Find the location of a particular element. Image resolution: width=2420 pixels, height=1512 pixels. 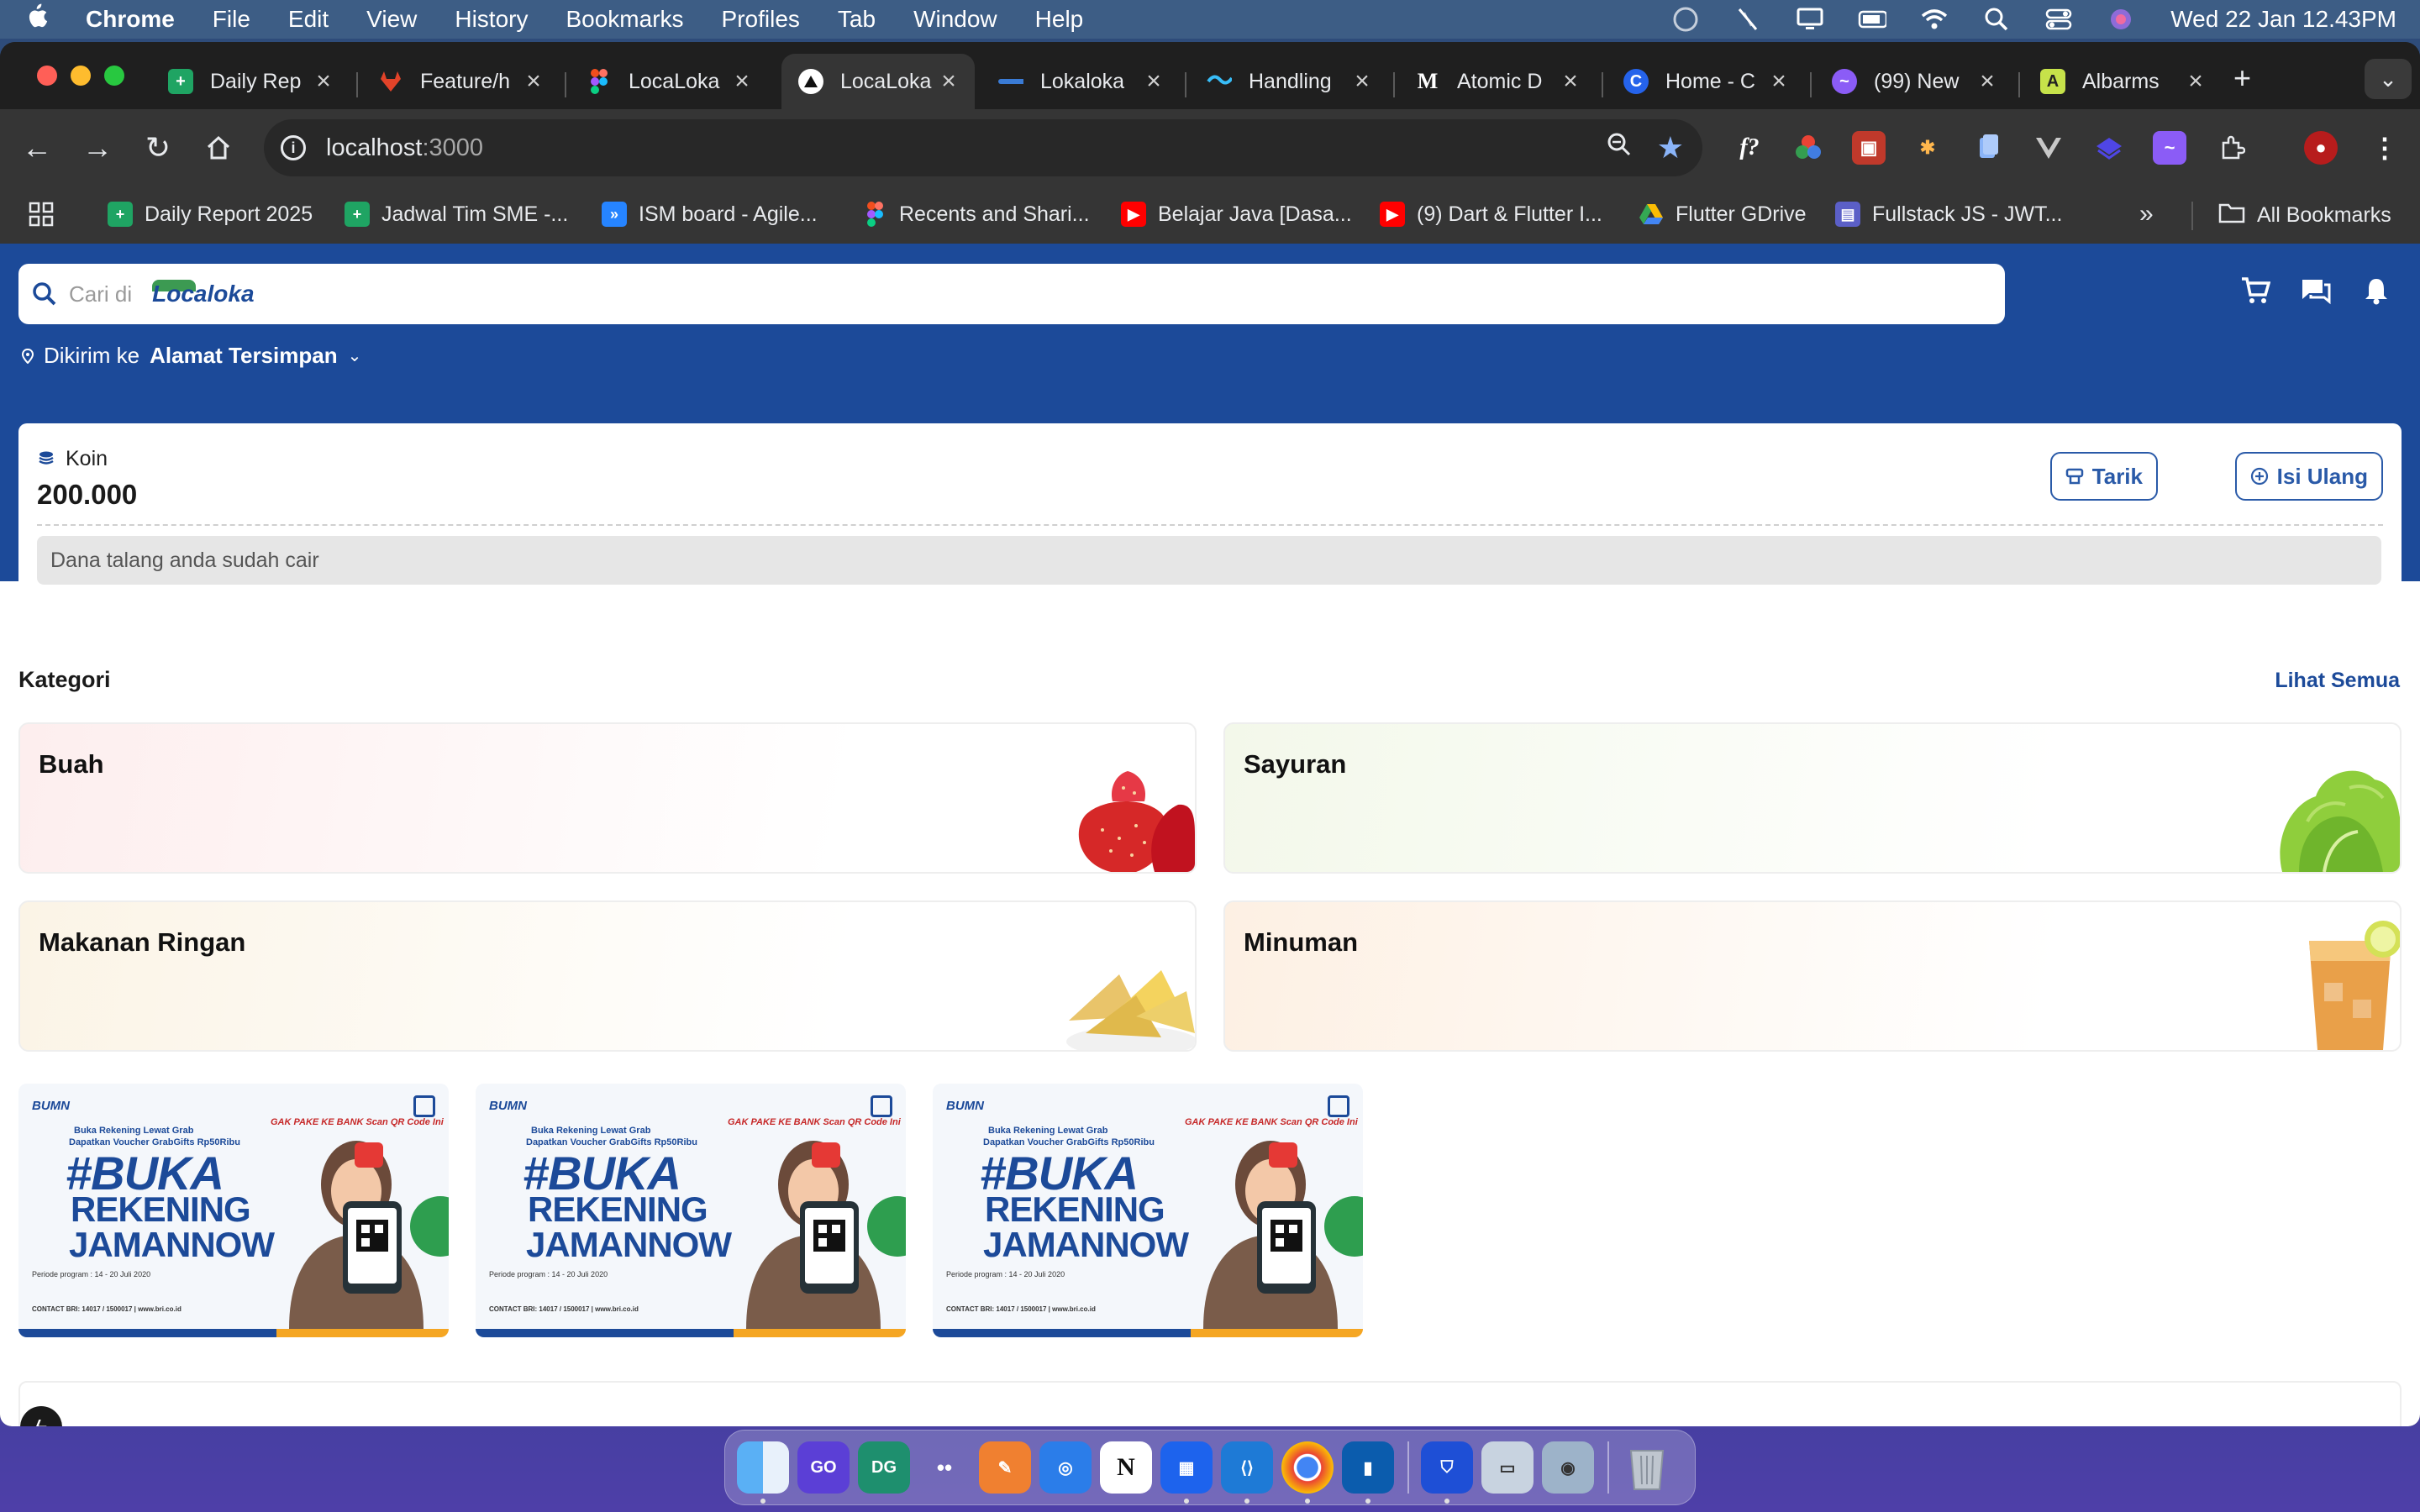

minimize-window-button is located at coordinates (81, 76).